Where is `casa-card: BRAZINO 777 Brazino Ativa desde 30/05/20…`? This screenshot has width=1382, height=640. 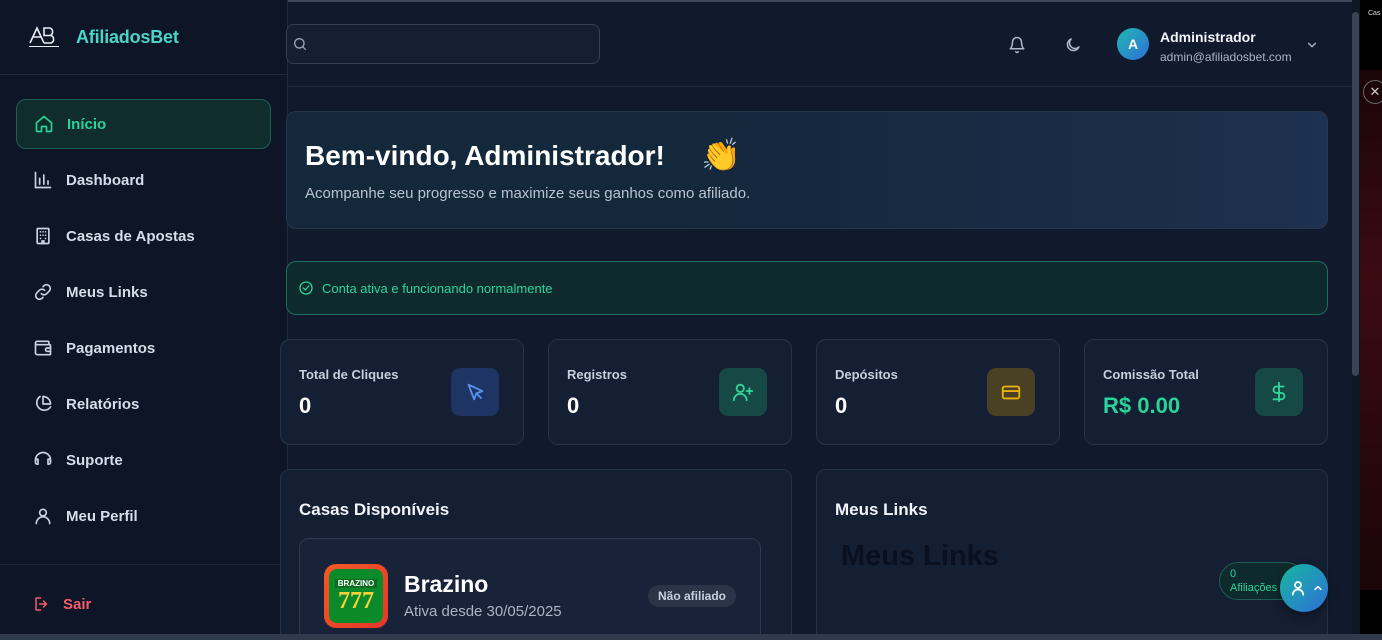
casa-card: BRAZINO 777 Brazino Ativa desde 30/05/20… is located at coordinates (530, 589).